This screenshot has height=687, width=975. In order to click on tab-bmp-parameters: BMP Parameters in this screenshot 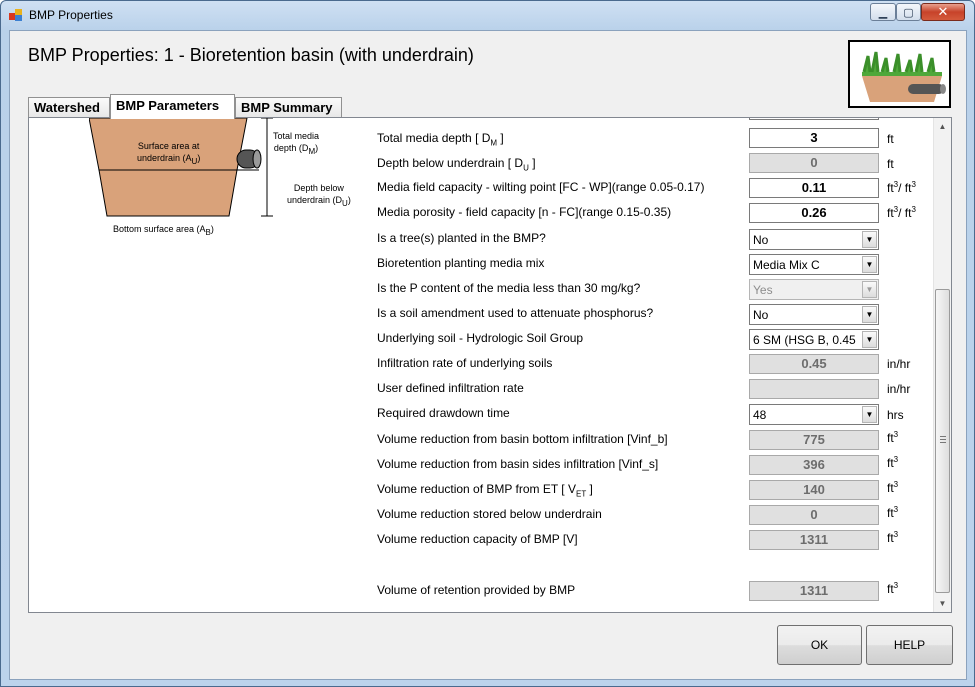, I will do `click(172, 106)`.